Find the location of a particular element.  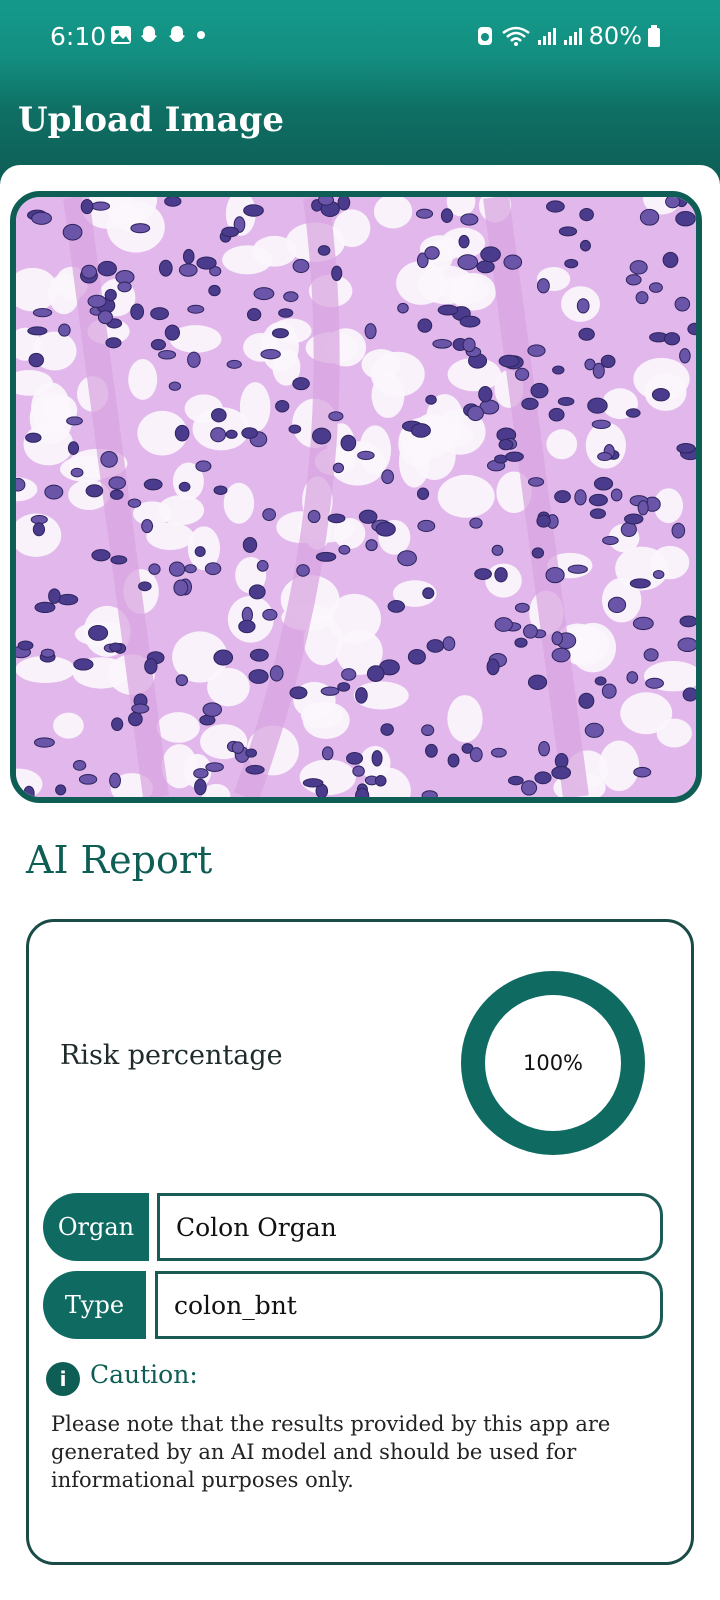

report-title: AI Report is located at coordinates (119, 860).